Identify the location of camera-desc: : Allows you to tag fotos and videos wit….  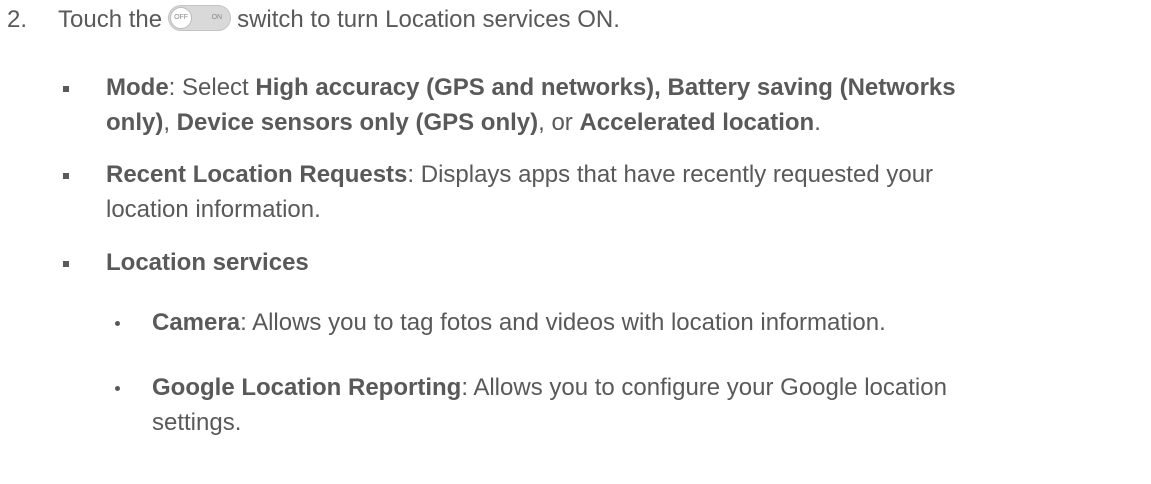
(563, 322).